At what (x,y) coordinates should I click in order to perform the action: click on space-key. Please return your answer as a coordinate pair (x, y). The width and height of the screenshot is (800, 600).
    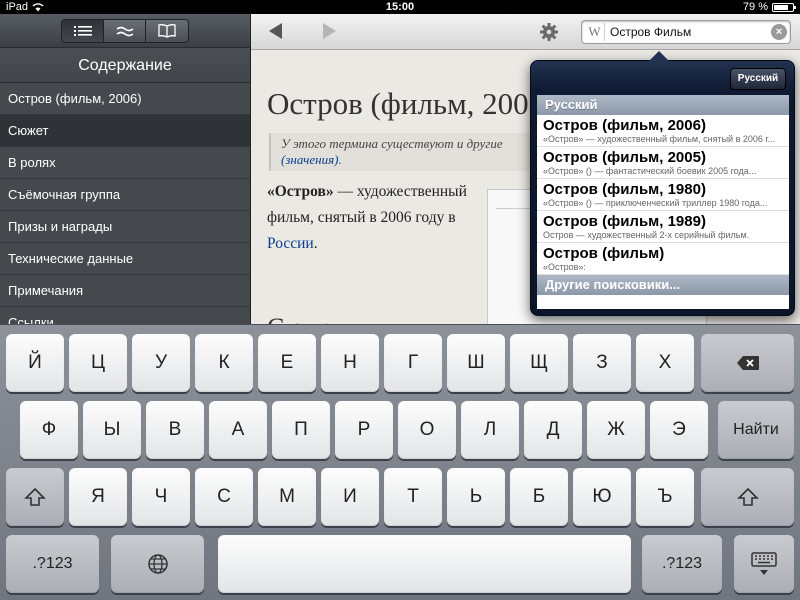
    Looking at the image, I should click on (424, 564).